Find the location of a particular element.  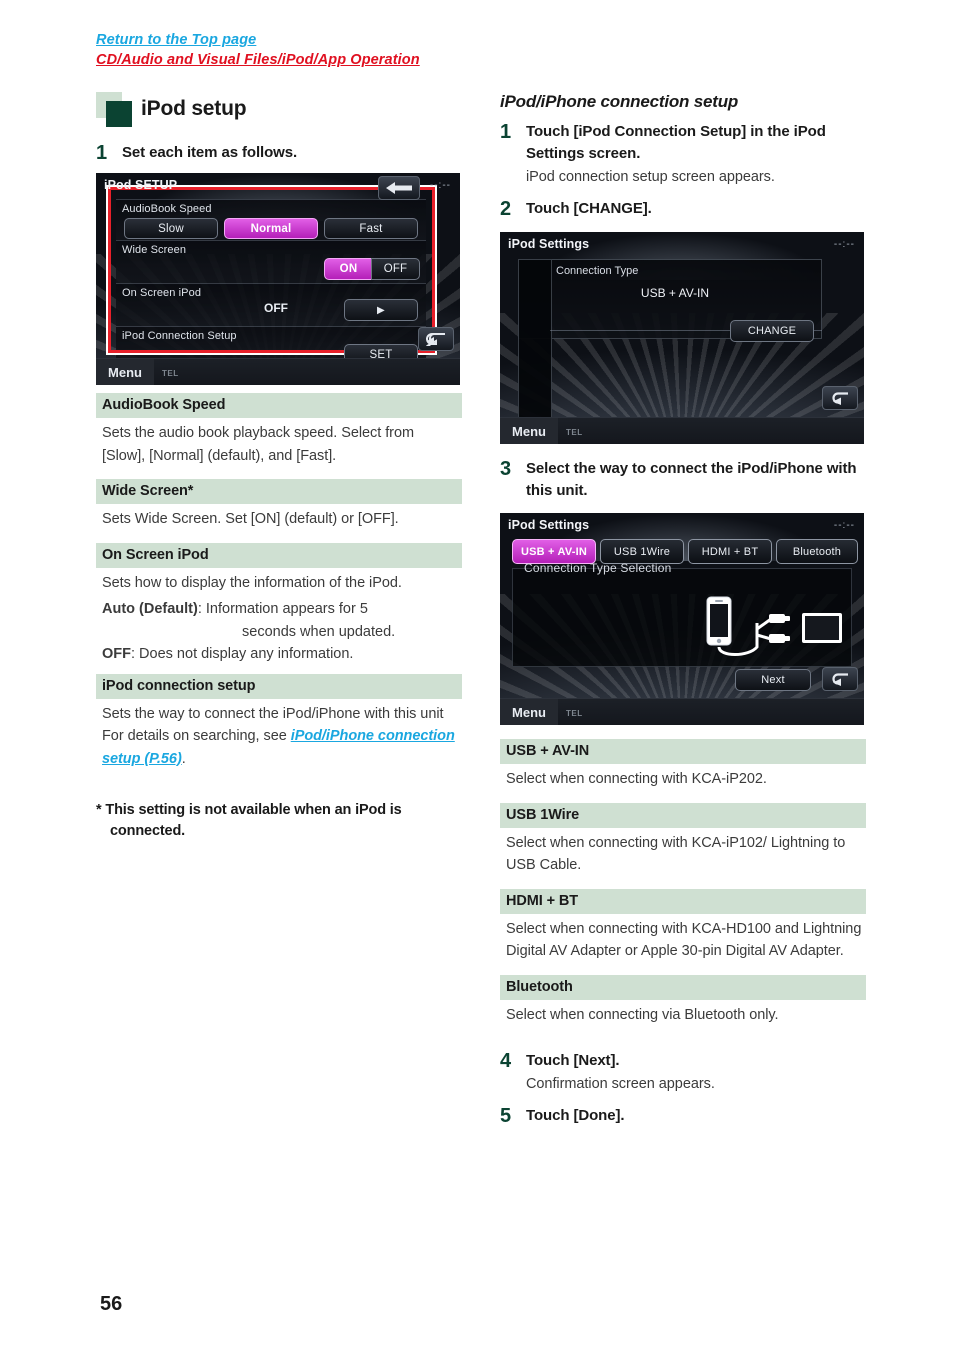

screen1-row-audiobook-label: AudioBook Speed is located at coordinates (167, 209).